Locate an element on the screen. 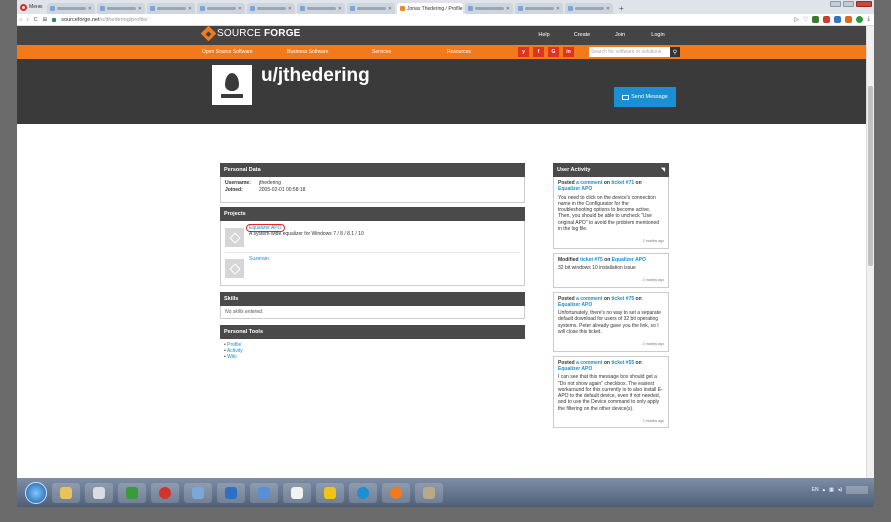 Image resolution: width=891 pixels, height=522 pixels. facebook-icon: f is located at coordinates (538, 52).